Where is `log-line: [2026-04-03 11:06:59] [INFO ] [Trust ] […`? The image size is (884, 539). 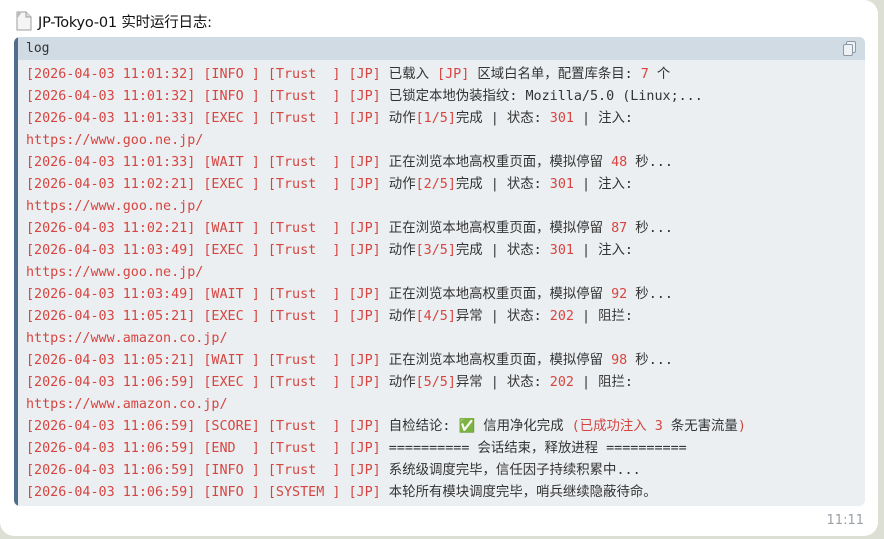
log-line: [2026-04-03 11:06:59] [INFO ] [Trust ] [… is located at coordinates (443, 471).